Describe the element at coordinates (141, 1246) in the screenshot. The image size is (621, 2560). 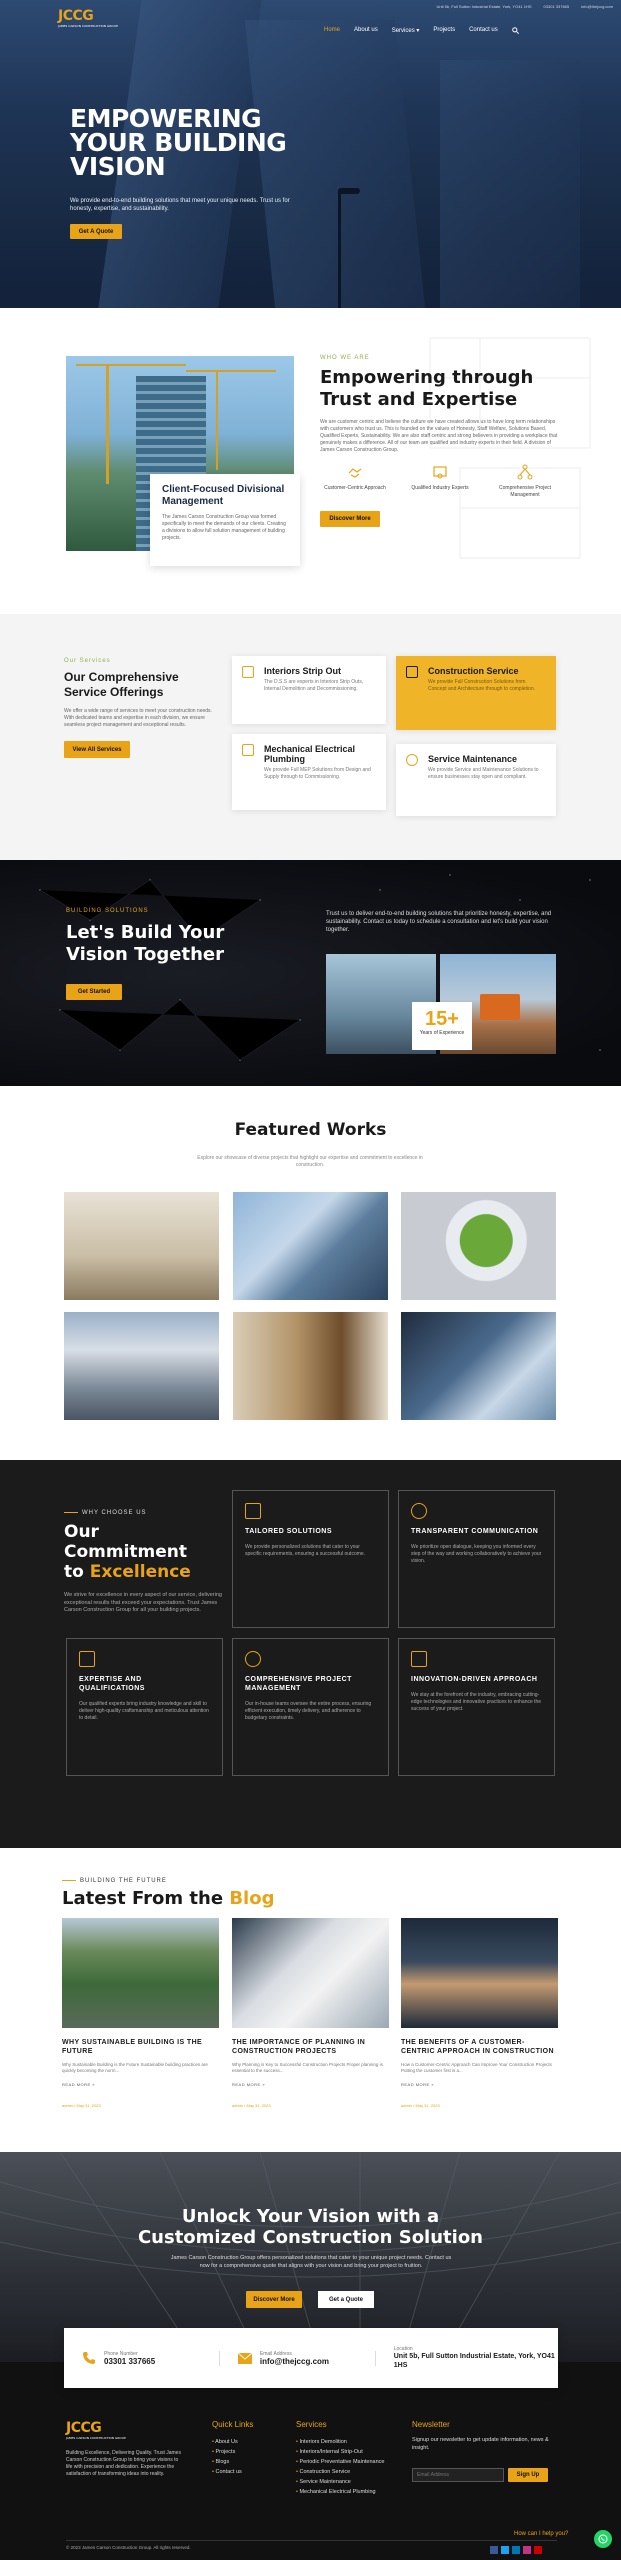
I see `work-image-interior` at that location.